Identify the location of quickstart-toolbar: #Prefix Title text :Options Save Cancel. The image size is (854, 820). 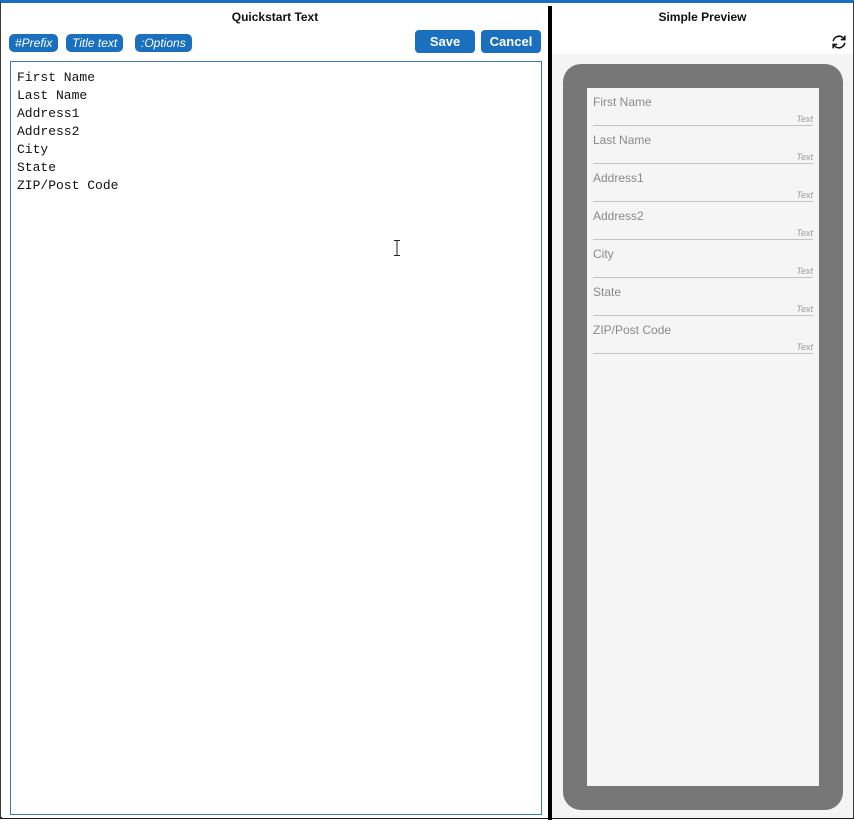
(275, 42).